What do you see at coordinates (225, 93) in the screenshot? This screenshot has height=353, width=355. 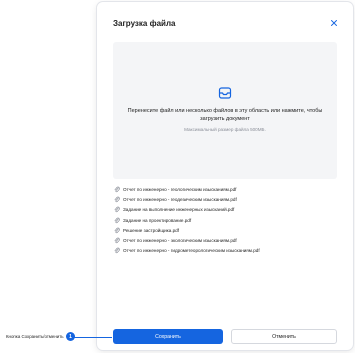 I see `inbox-upload-icon` at bounding box center [225, 93].